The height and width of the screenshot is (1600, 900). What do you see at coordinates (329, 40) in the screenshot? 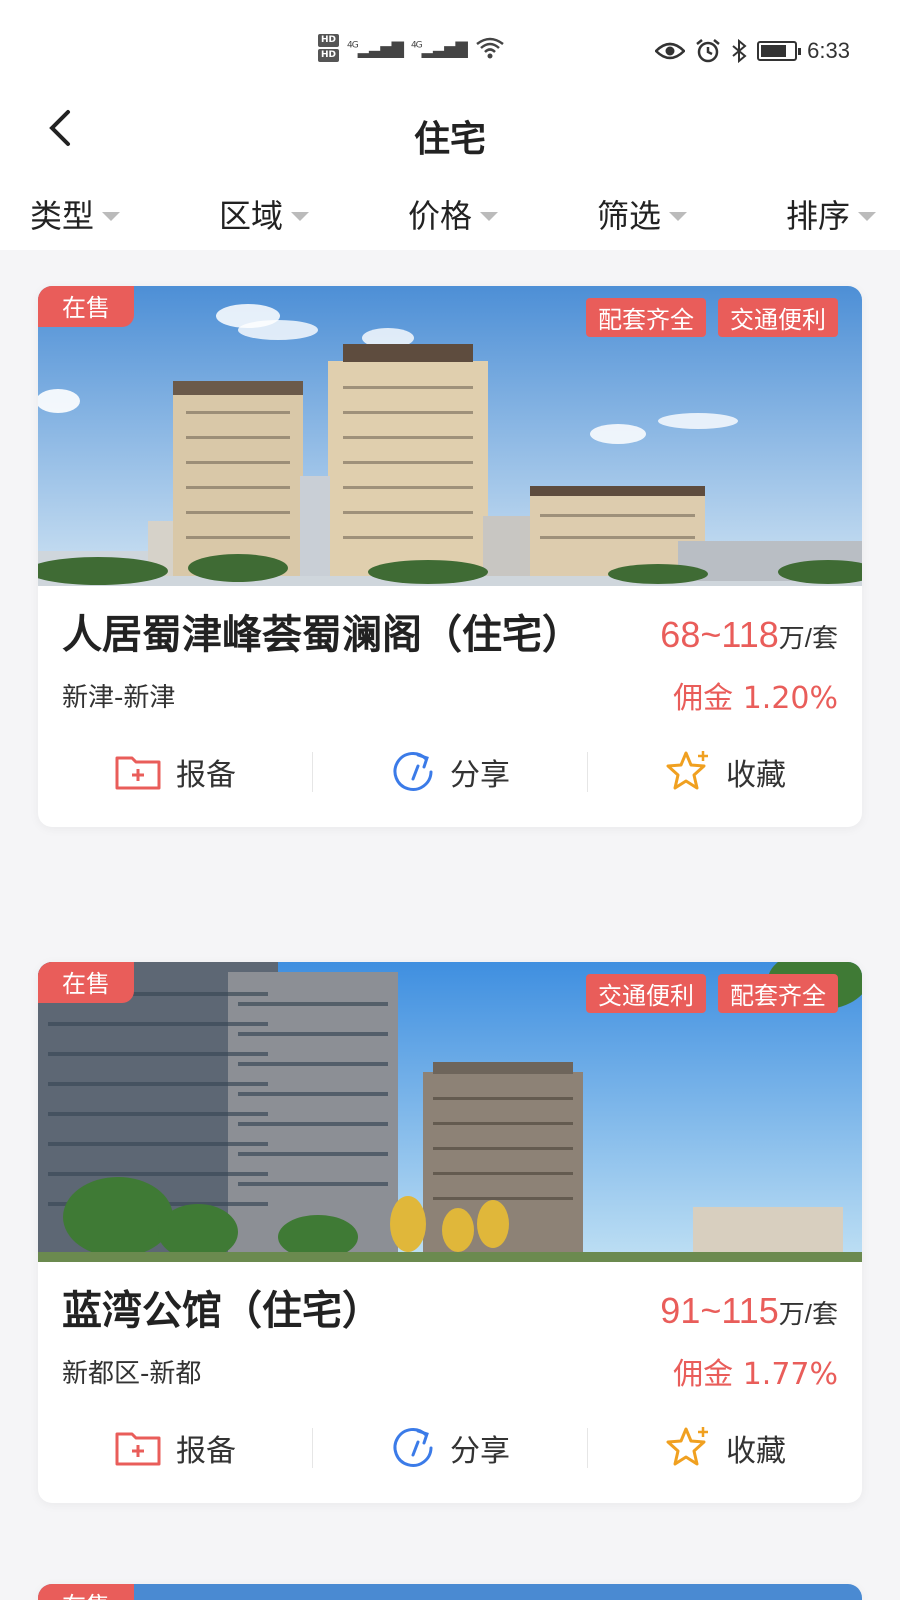
I see `hd-badge-1: HD` at bounding box center [329, 40].